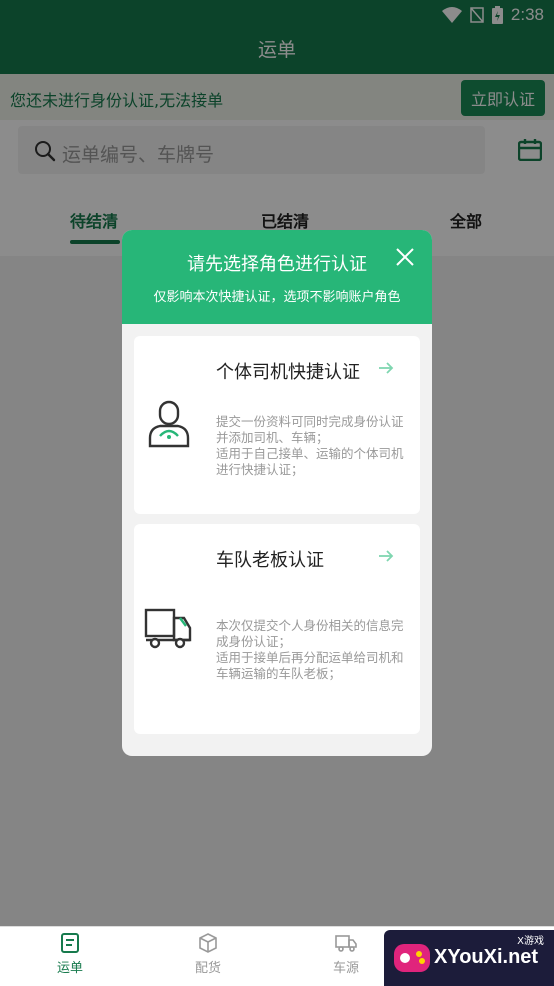  What do you see at coordinates (208, 954) in the screenshot?
I see `nav-distribution: 配货` at bounding box center [208, 954].